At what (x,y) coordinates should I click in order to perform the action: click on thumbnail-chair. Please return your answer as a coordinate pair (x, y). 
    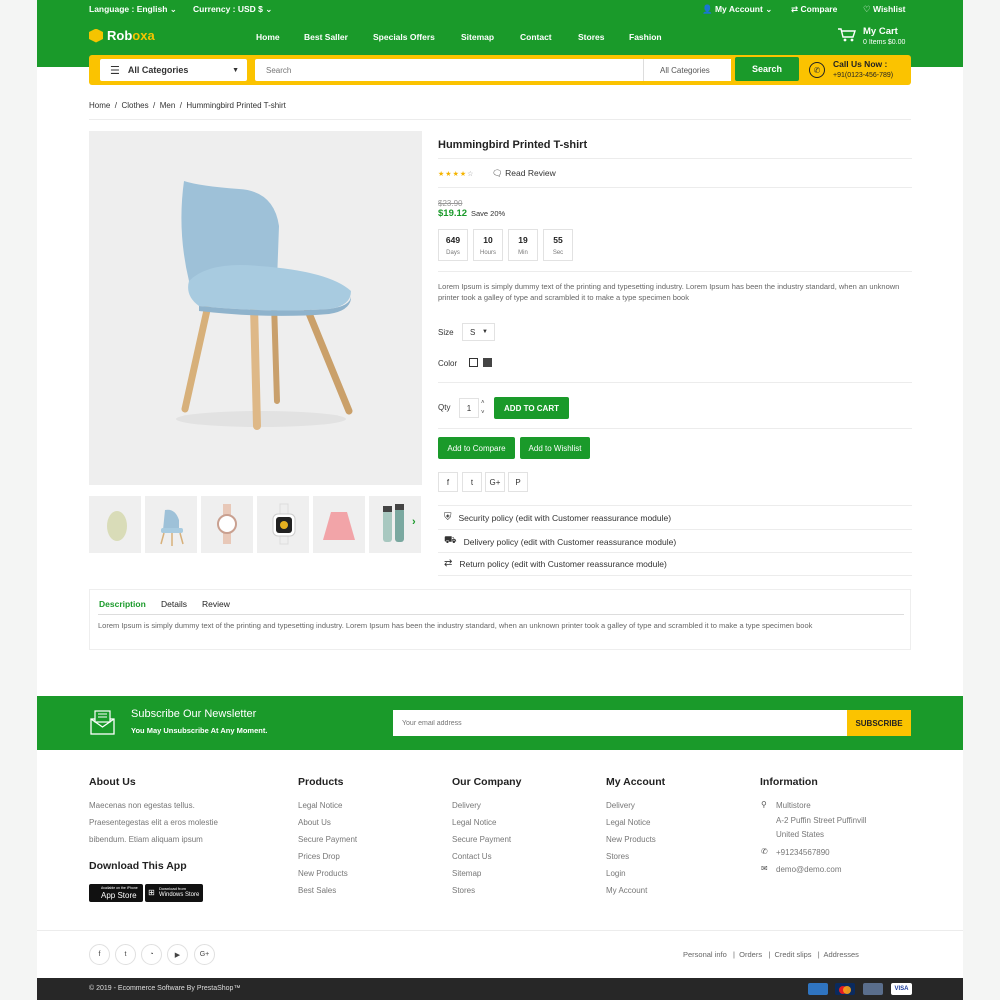
    Looking at the image, I should click on (171, 524).